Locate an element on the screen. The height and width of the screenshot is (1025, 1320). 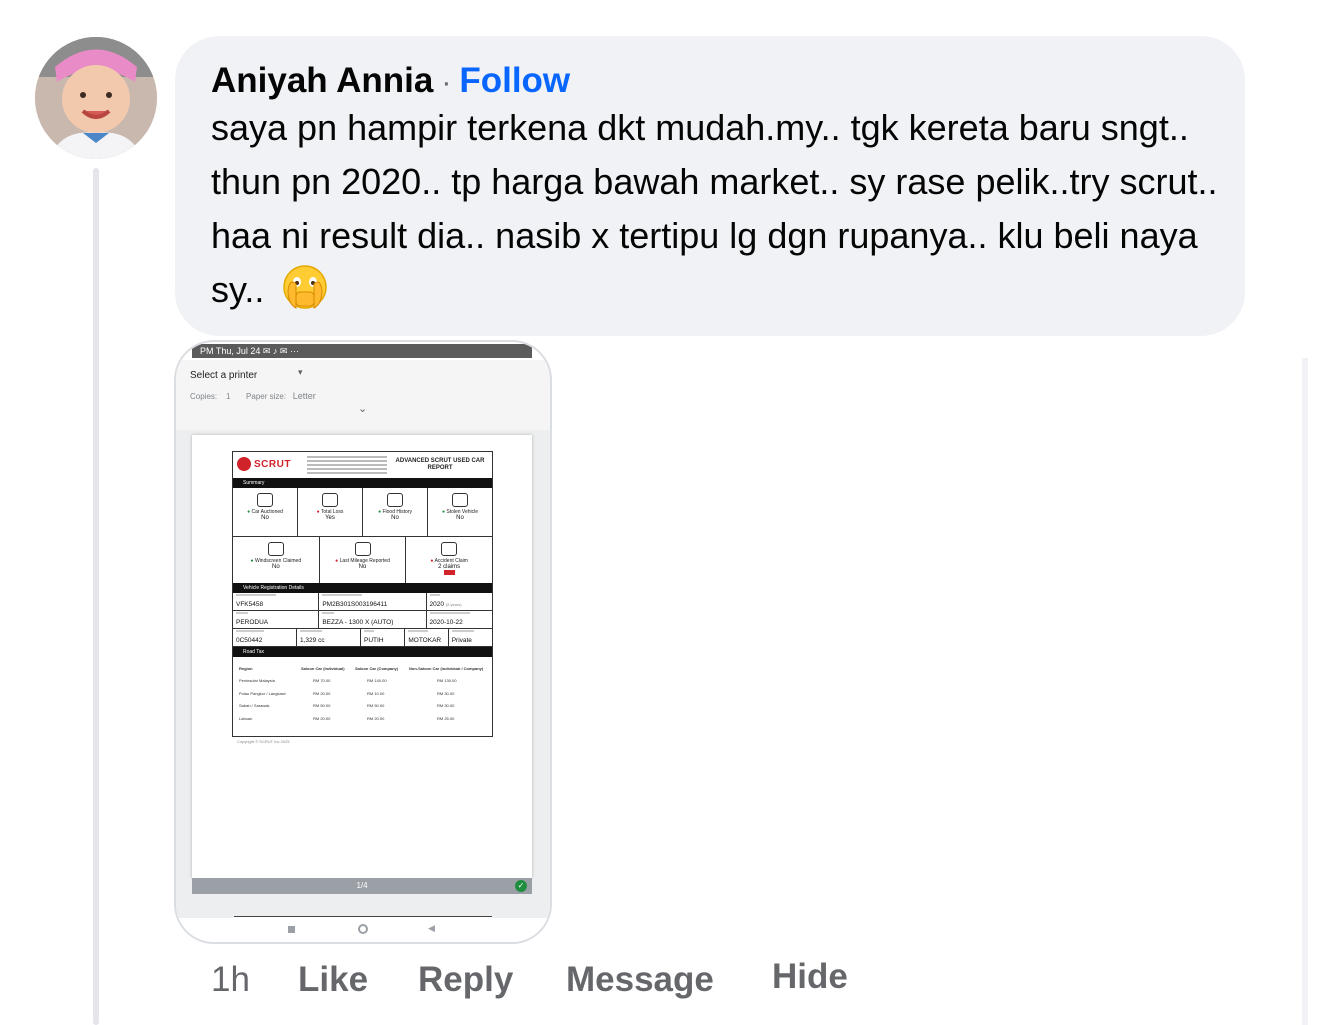
reg-row-1: VFK5458 PM2B301S003196411 2020 (5 years) is located at coordinates (362, 602).